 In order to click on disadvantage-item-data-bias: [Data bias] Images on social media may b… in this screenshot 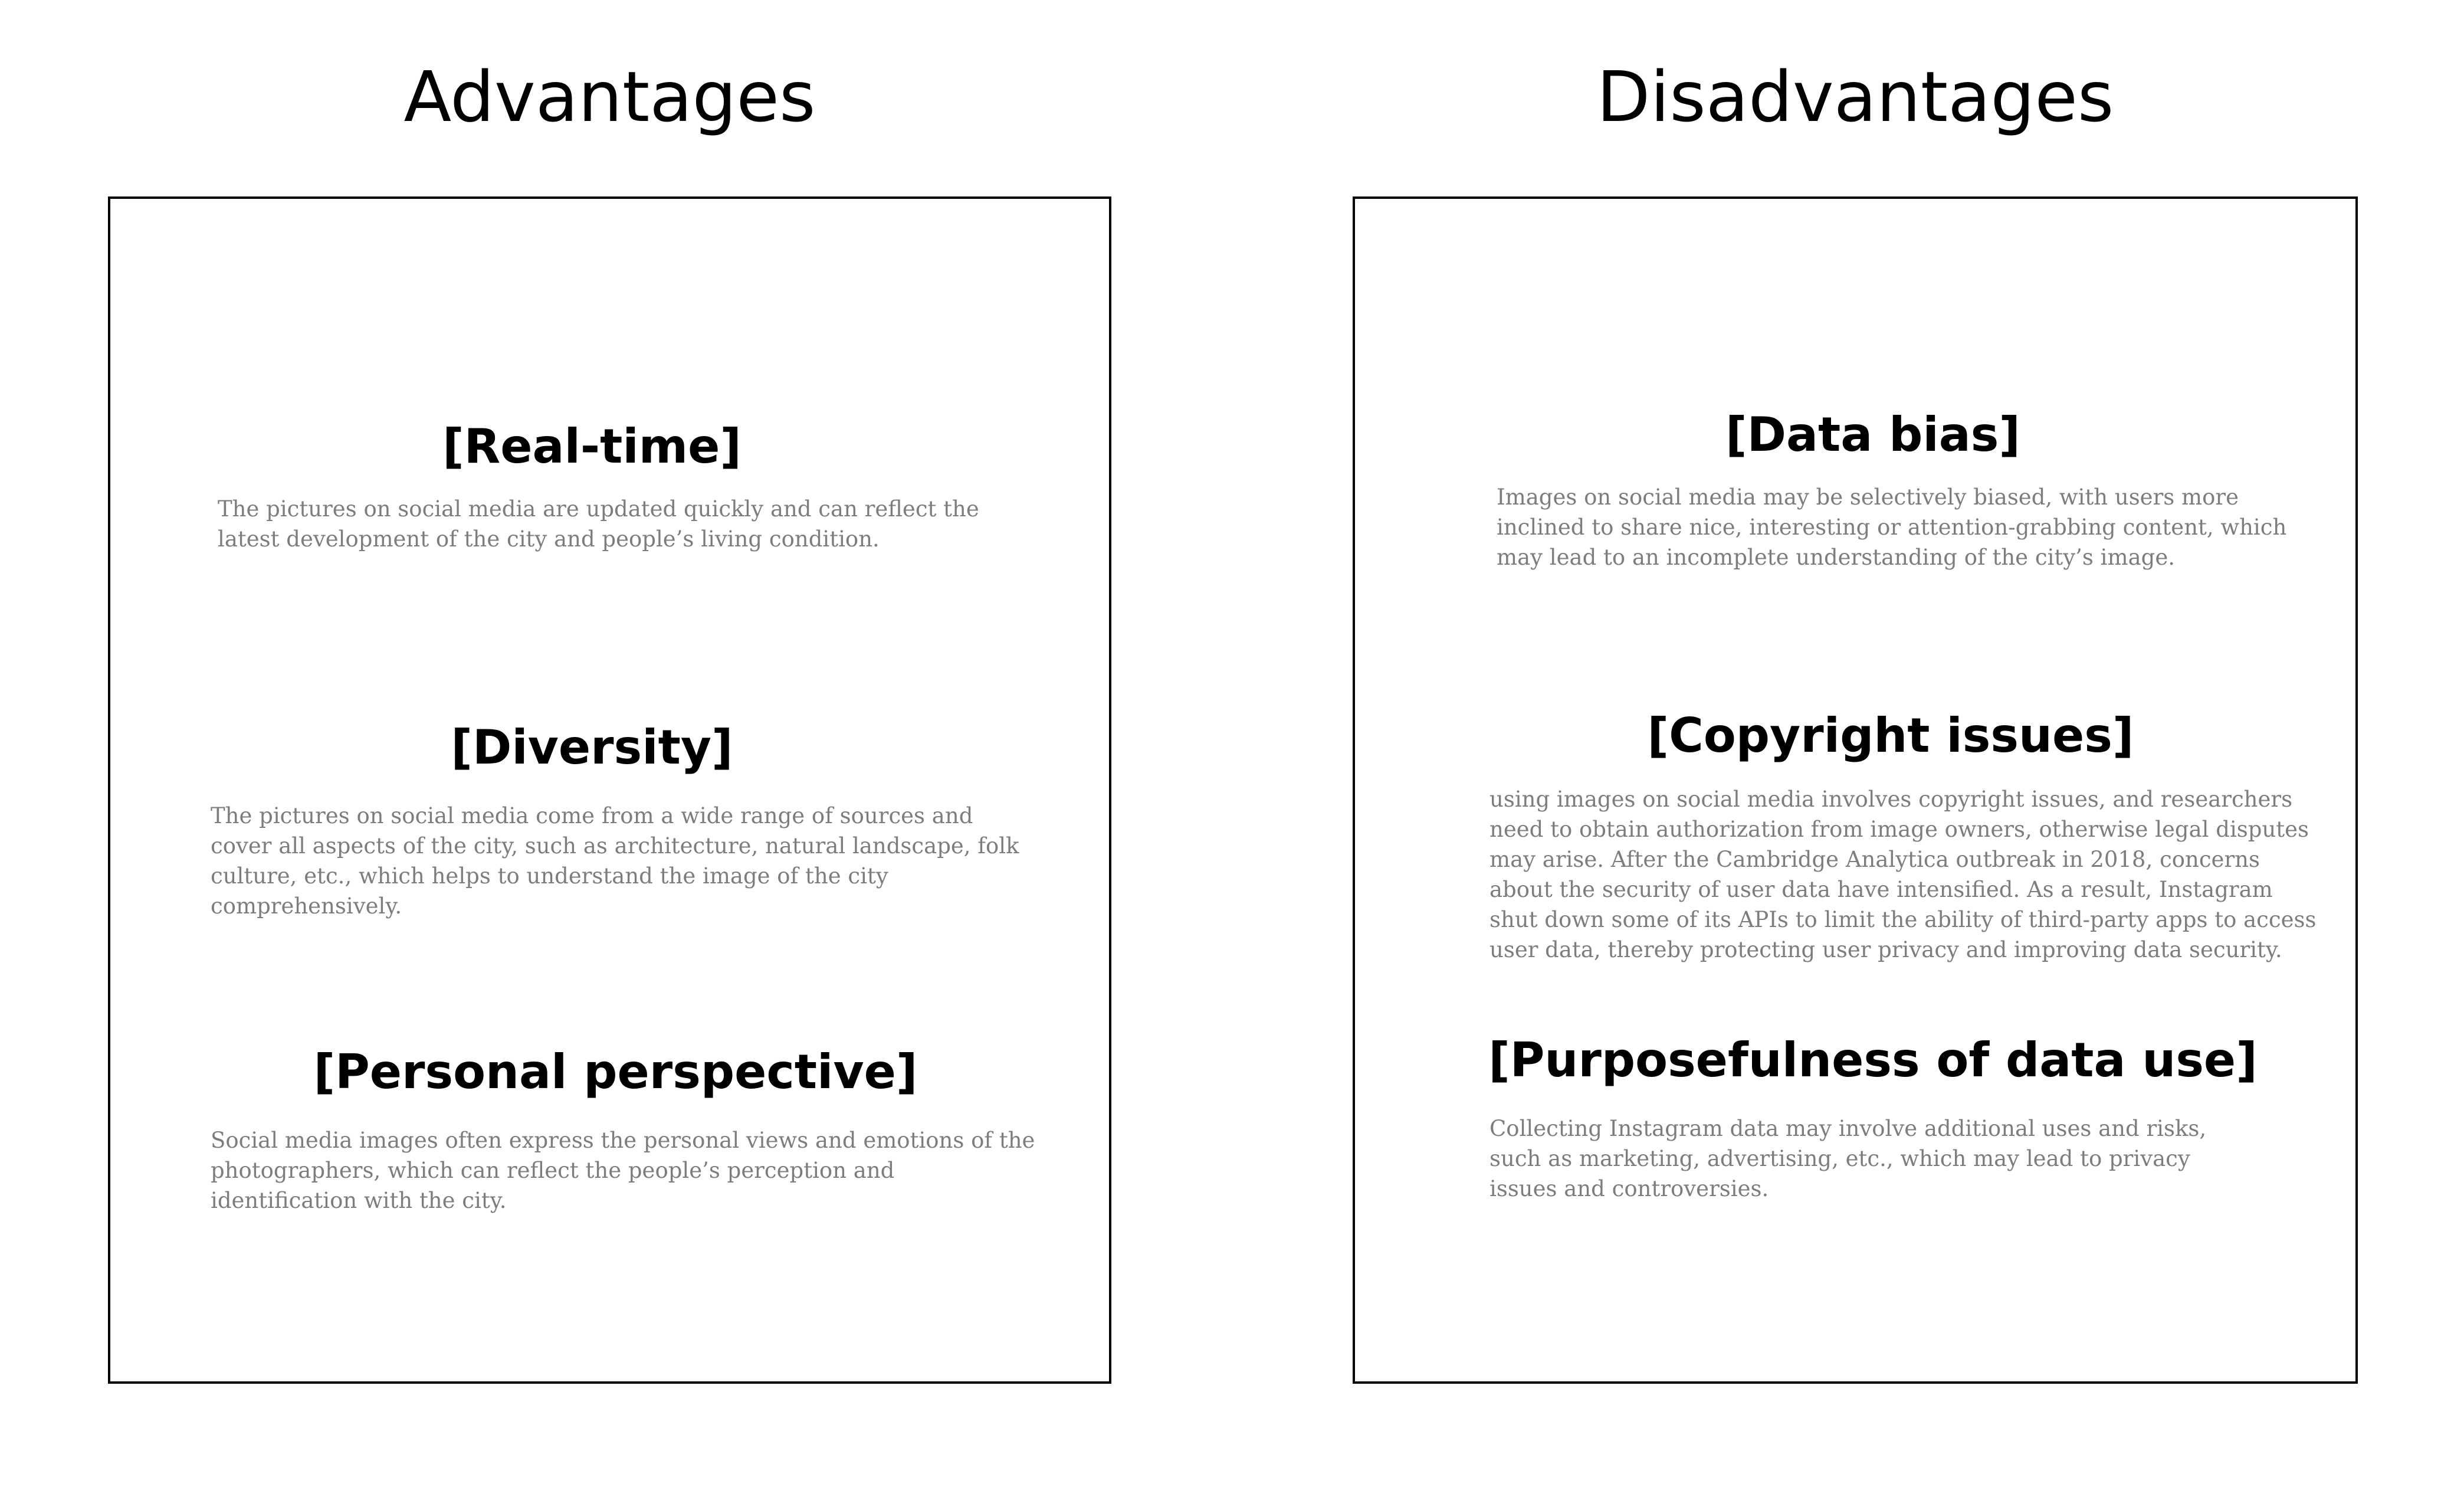, I will do `click(1855, 491)`.